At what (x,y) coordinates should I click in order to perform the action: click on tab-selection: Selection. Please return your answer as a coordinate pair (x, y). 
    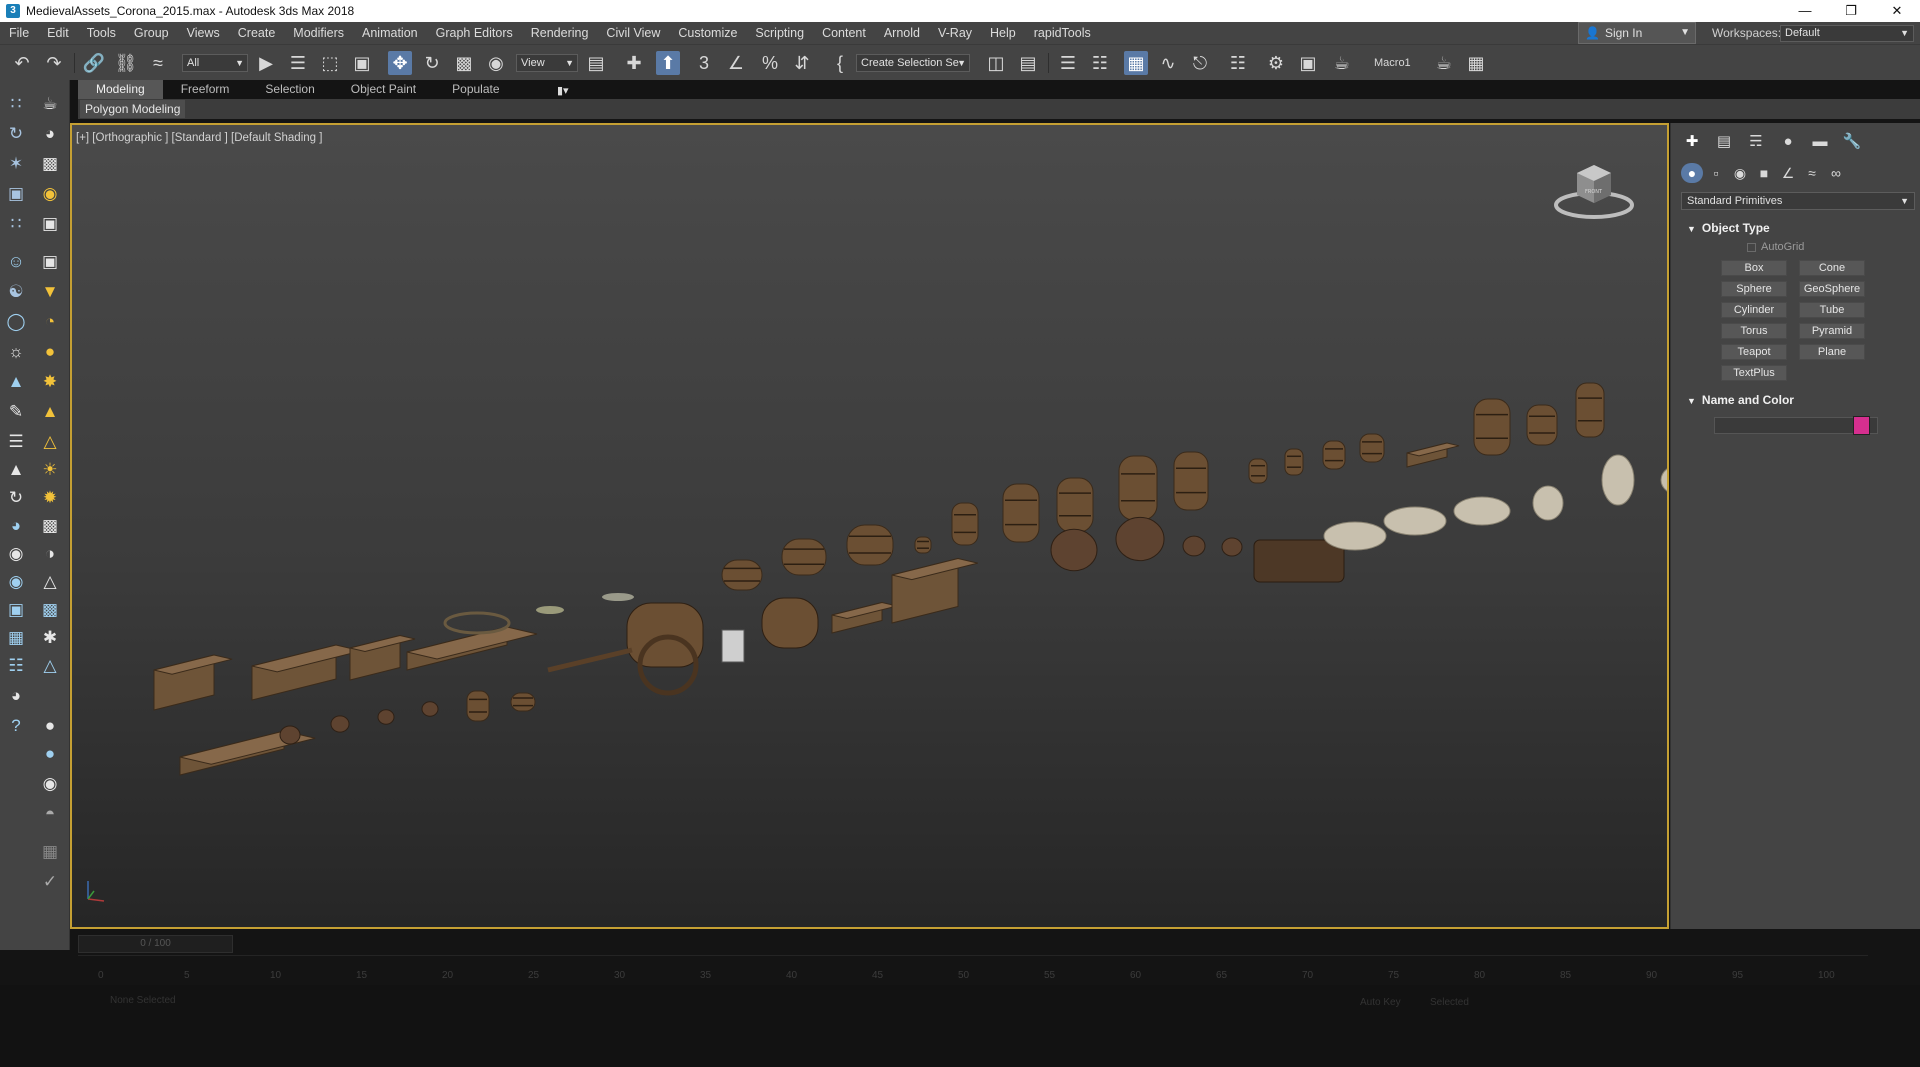
    Looking at the image, I should click on (289, 89).